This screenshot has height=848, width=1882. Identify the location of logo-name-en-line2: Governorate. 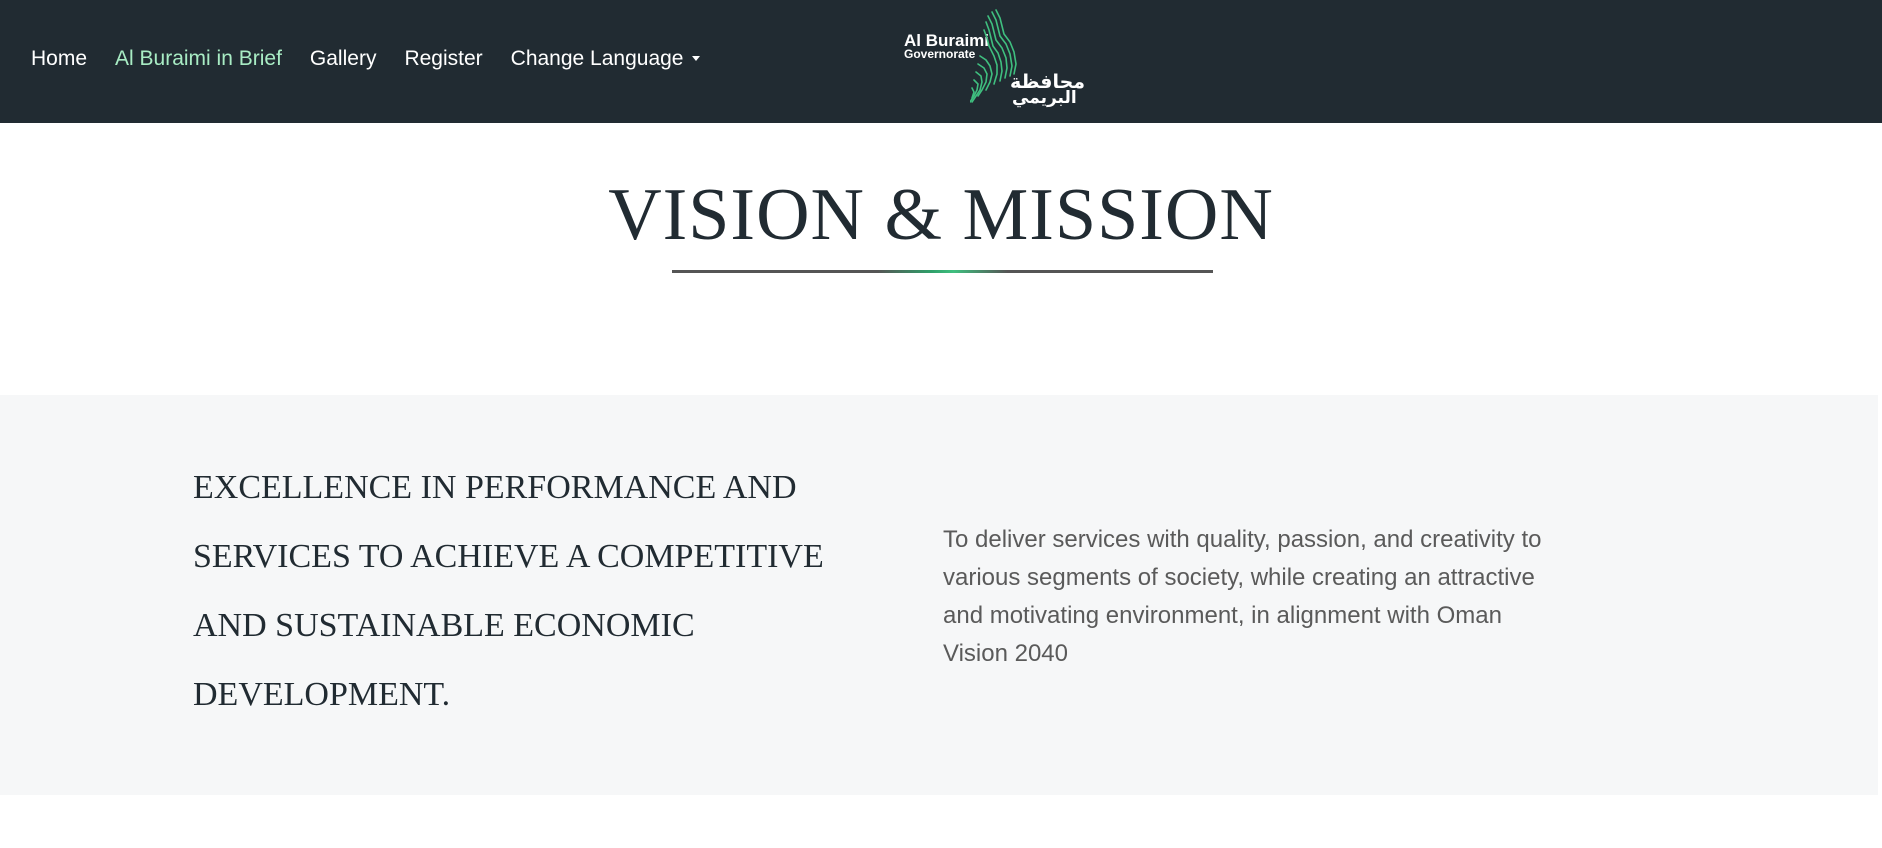
(940, 54).